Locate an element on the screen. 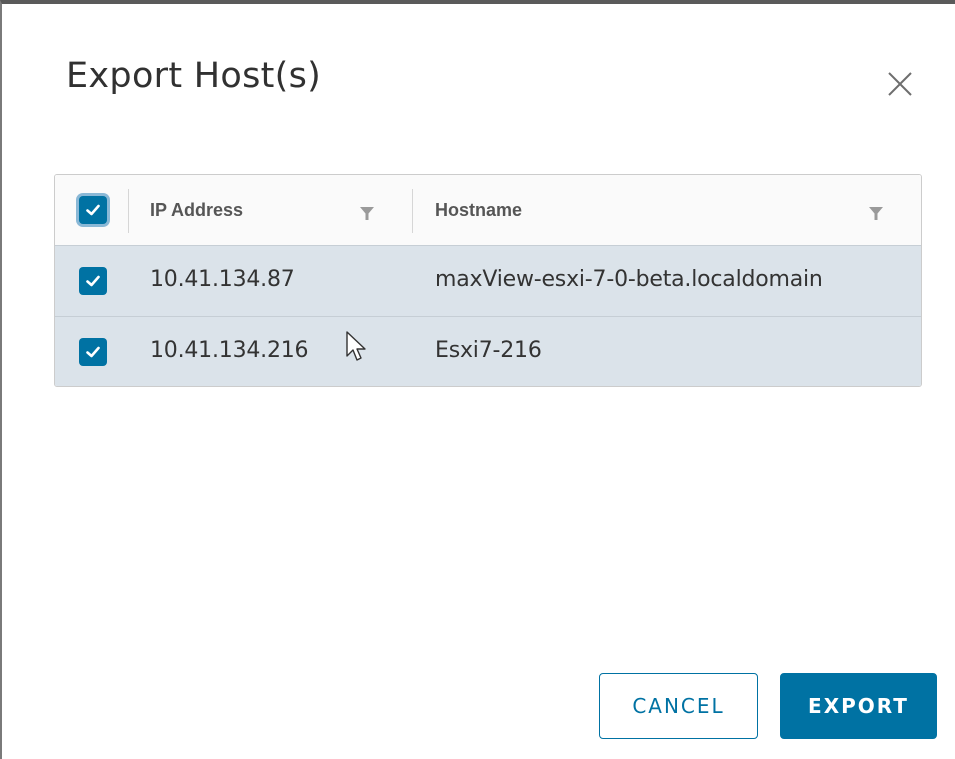  cell-hostname: maxView-esxi-7-0-beta.localdomain is located at coordinates (629, 279).